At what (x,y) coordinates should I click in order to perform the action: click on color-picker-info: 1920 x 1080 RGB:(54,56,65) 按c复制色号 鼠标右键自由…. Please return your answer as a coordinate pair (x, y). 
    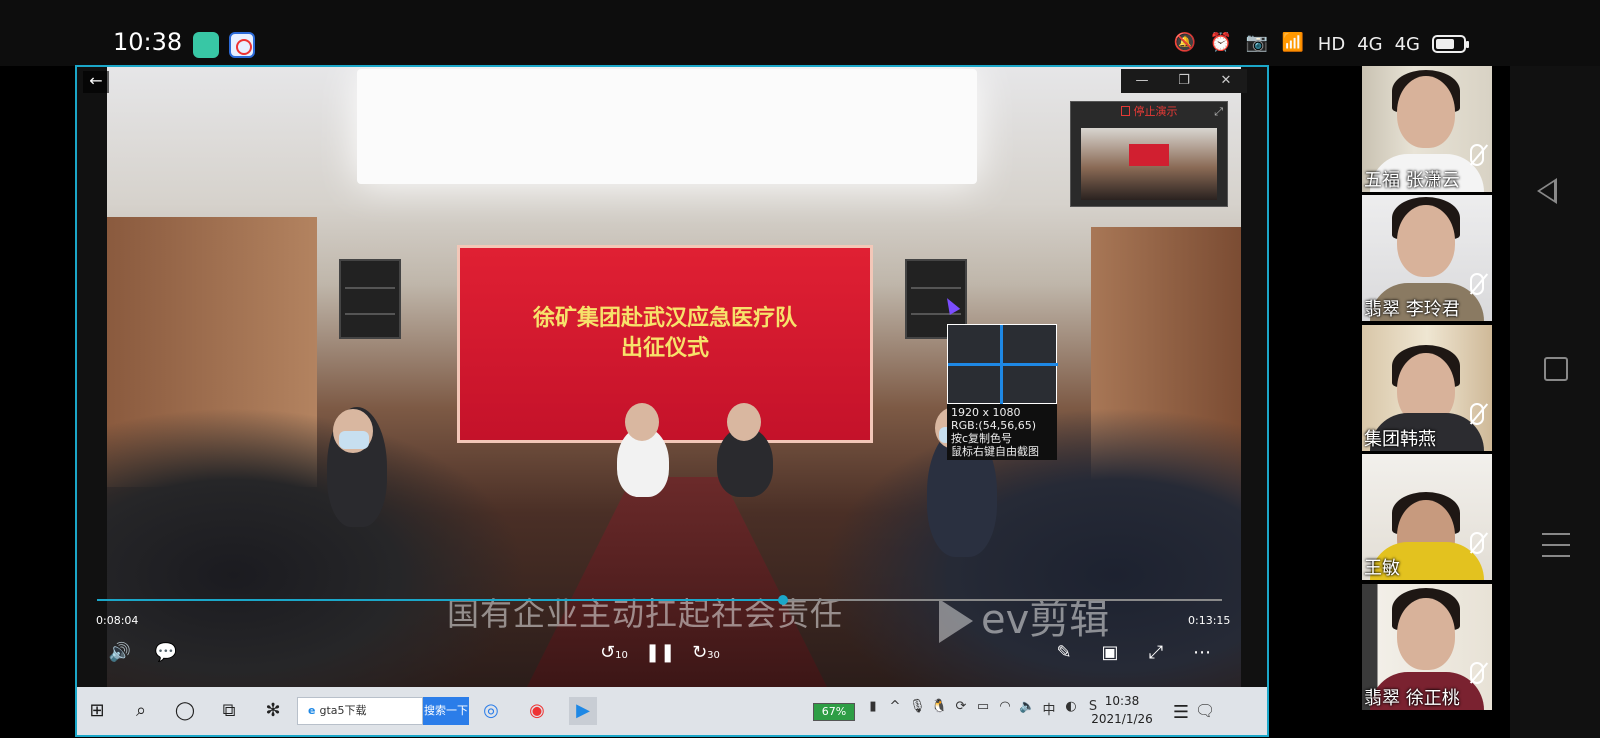
    Looking at the image, I should click on (1002, 432).